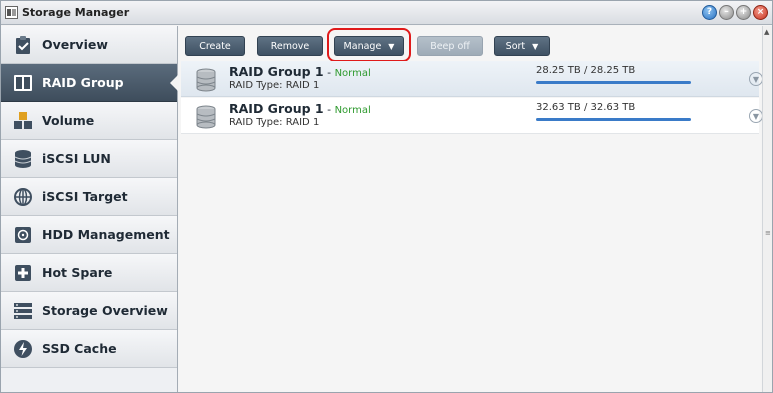 This screenshot has height=393, width=773. What do you see at coordinates (174, 83) in the screenshot?
I see `active-indicator-arrow` at bounding box center [174, 83].